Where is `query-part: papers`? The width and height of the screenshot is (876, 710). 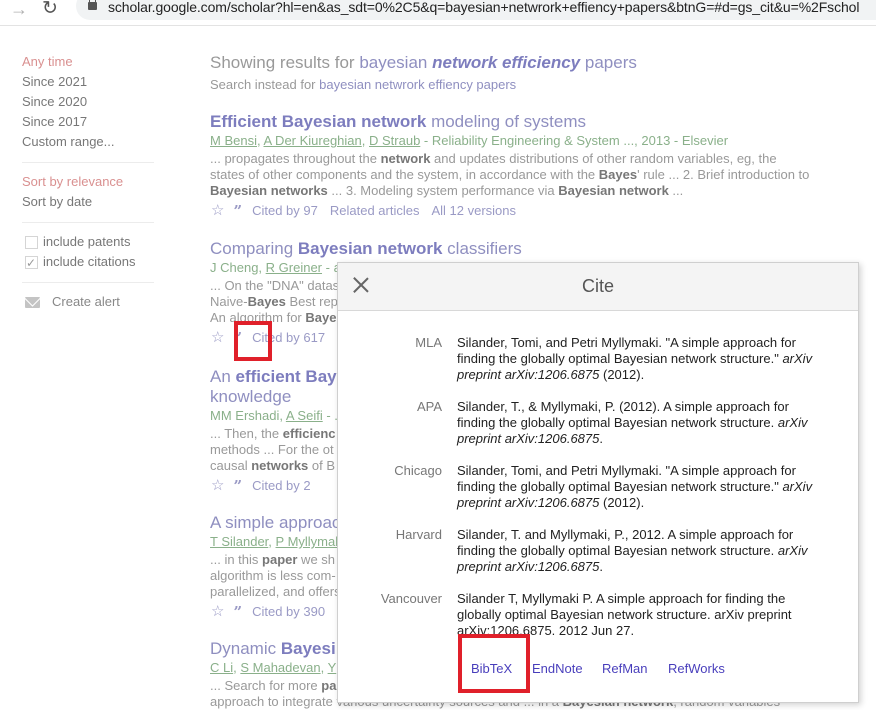 query-part: papers is located at coordinates (610, 62).